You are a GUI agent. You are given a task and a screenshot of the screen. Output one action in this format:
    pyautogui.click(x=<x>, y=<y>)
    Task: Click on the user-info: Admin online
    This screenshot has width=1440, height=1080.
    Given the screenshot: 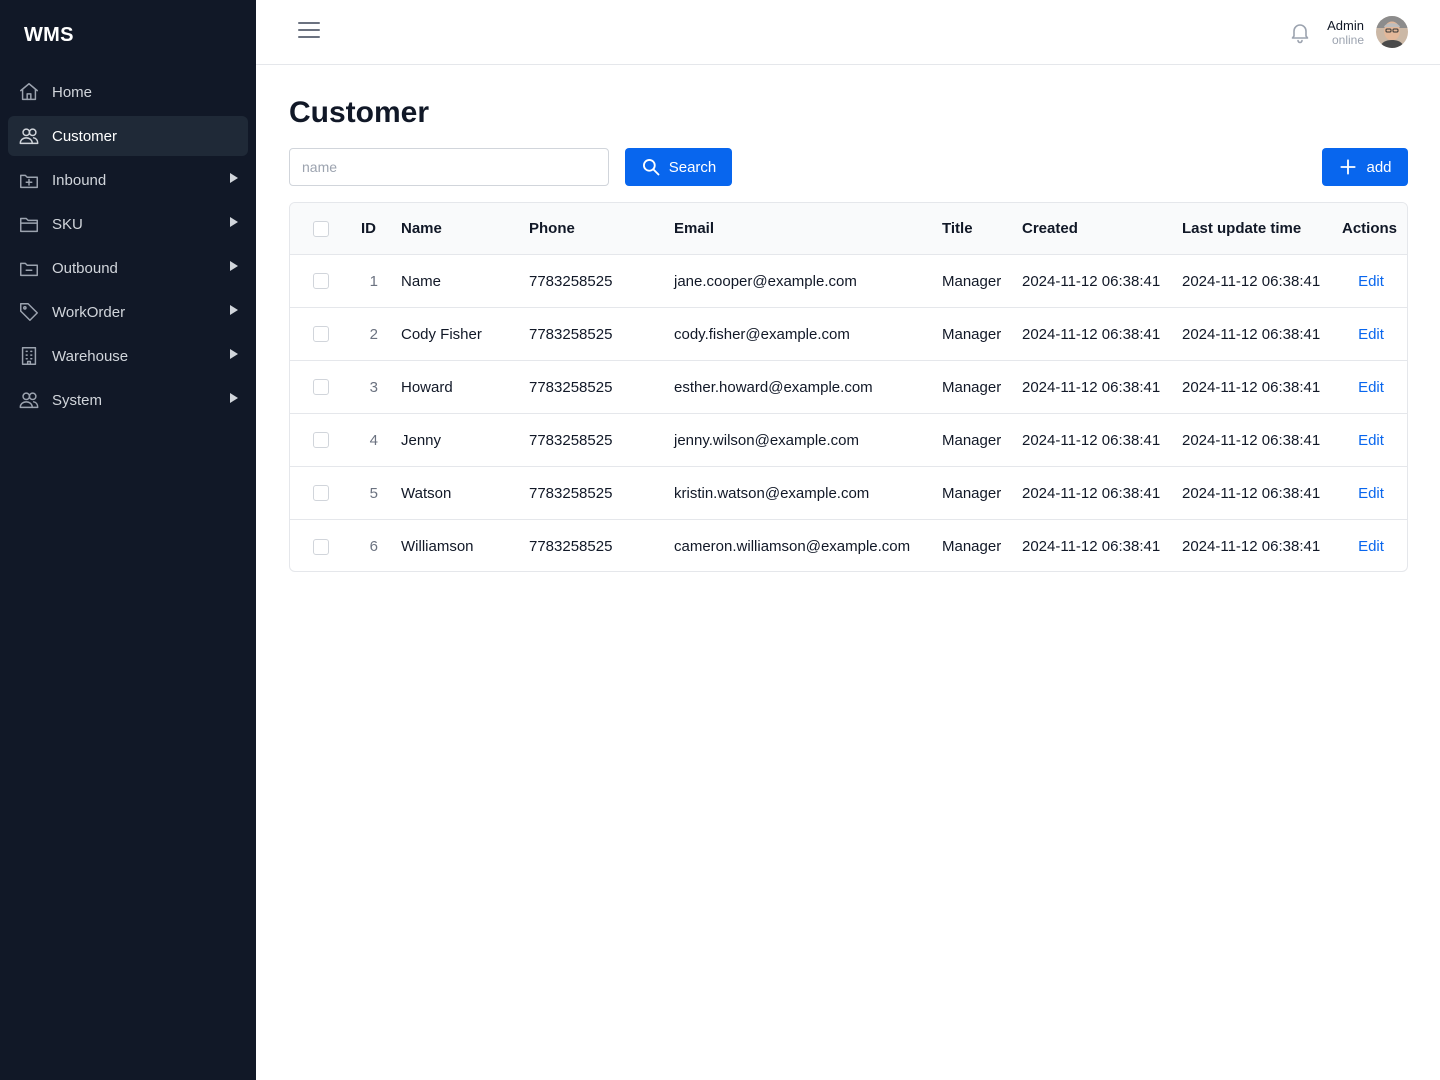 What is the action you would take?
    pyautogui.click(x=1345, y=32)
    